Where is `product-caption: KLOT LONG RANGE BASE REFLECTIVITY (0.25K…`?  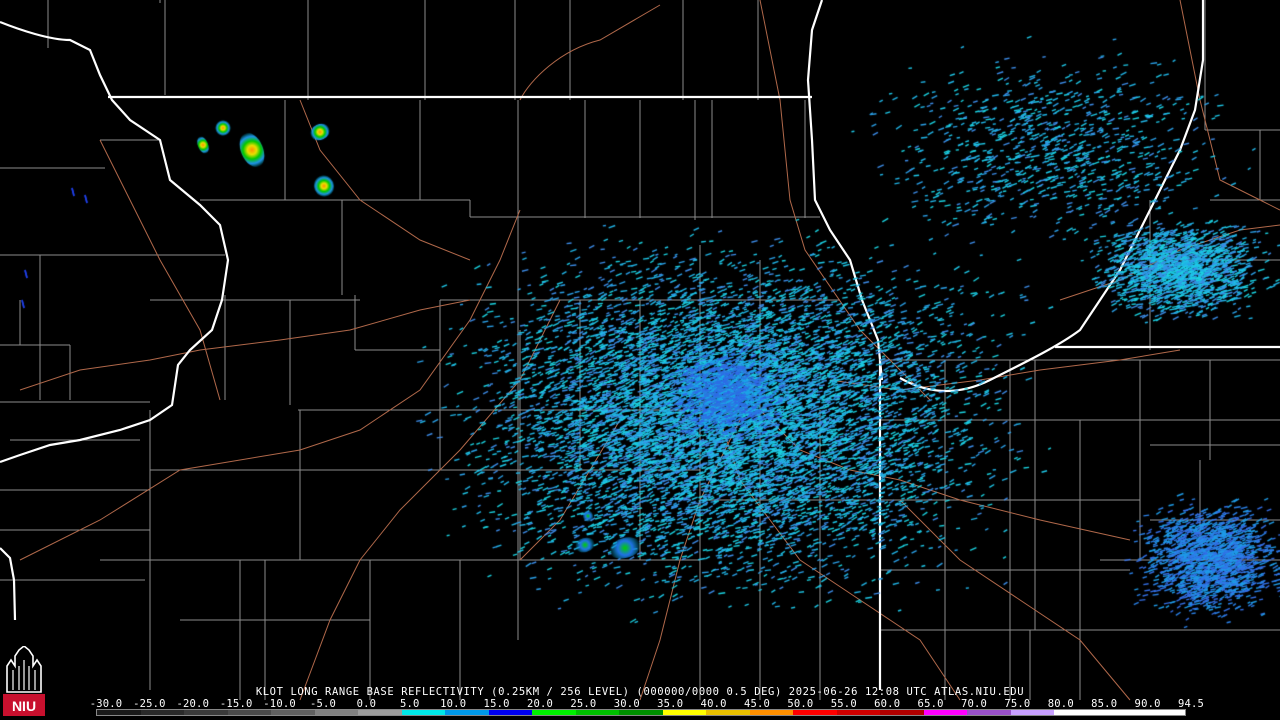
product-caption: KLOT LONG RANGE BASE REFLECTIVITY (0.25K… is located at coordinates (640, 692).